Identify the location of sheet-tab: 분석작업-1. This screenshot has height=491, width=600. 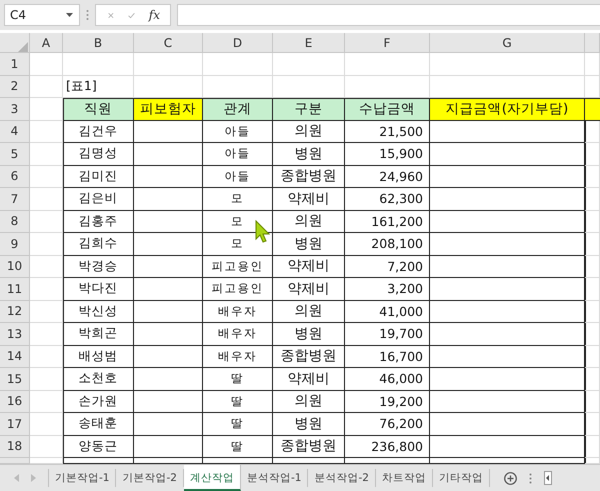
(274, 478).